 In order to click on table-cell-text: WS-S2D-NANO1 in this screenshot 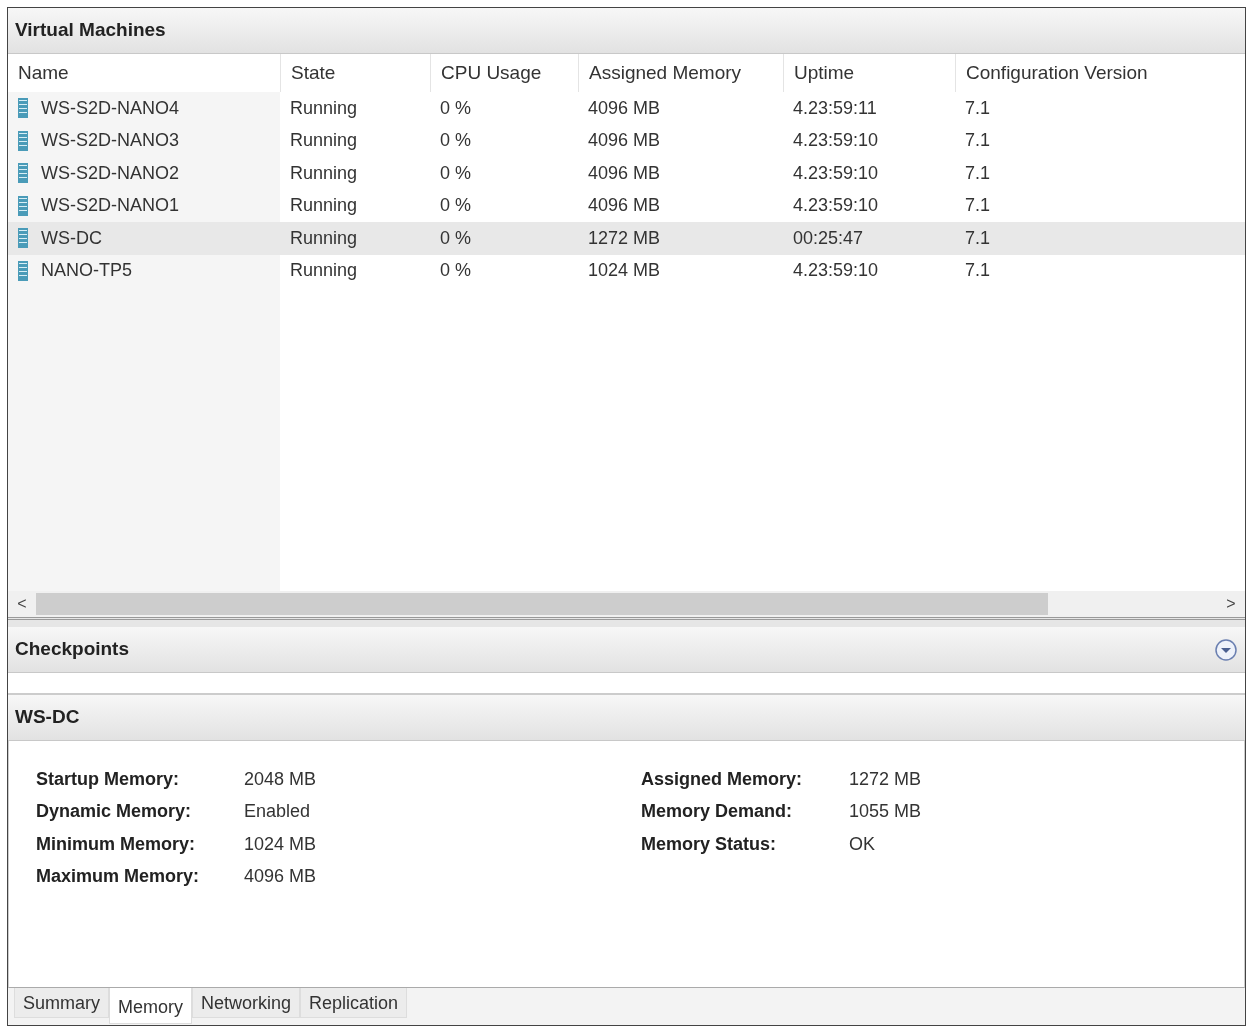, I will do `click(110, 206)`.